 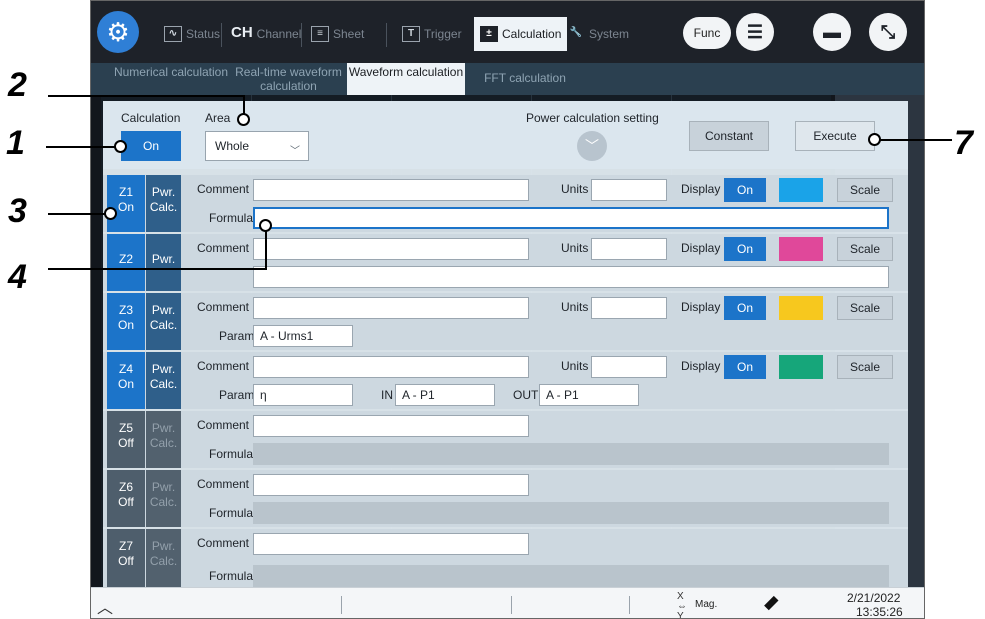 I want to click on z5-toggle: Z5 Off, so click(x=126, y=439).